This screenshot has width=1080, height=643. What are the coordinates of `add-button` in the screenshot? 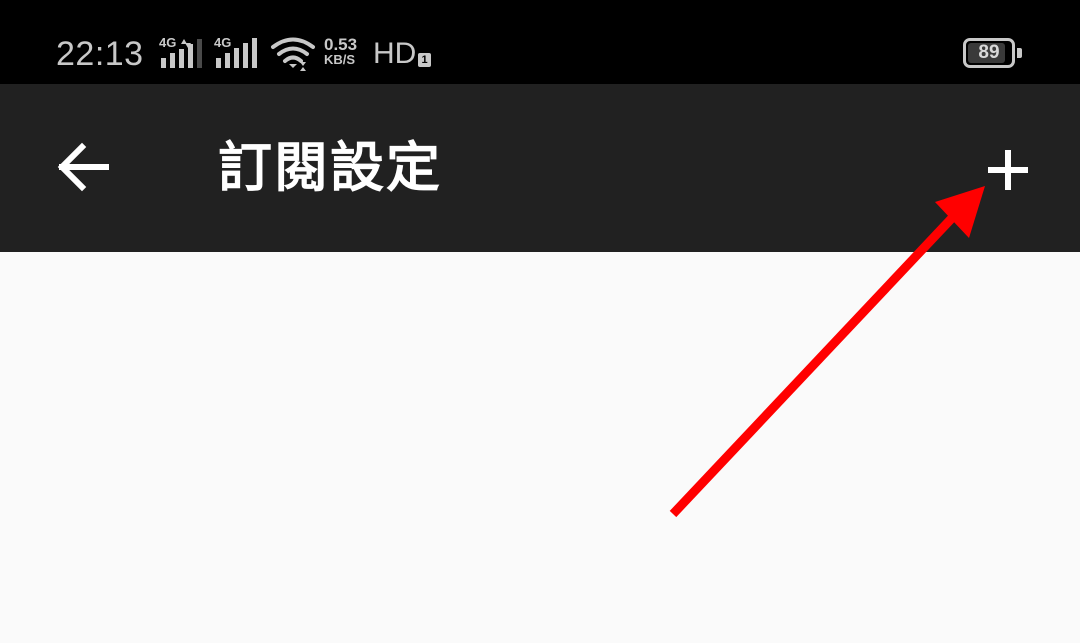 It's located at (1008, 170).